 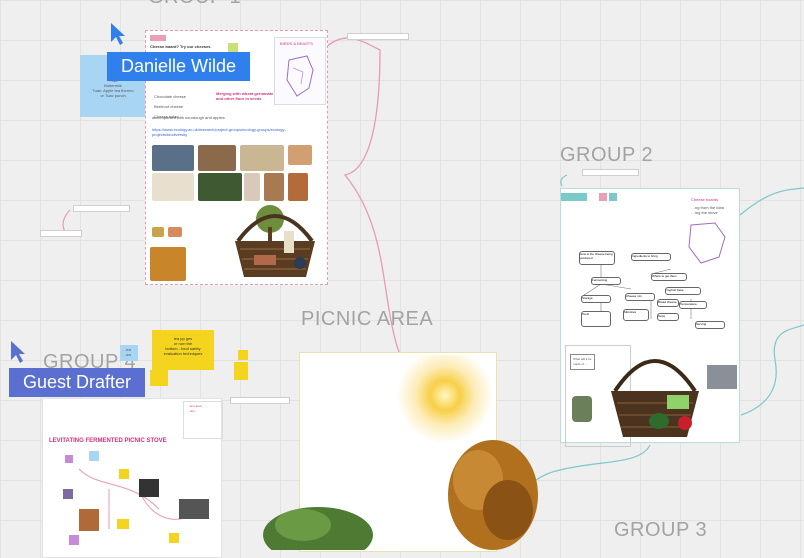 I want to click on map-title: BIRDS & BEASTS, so click(x=296, y=43).